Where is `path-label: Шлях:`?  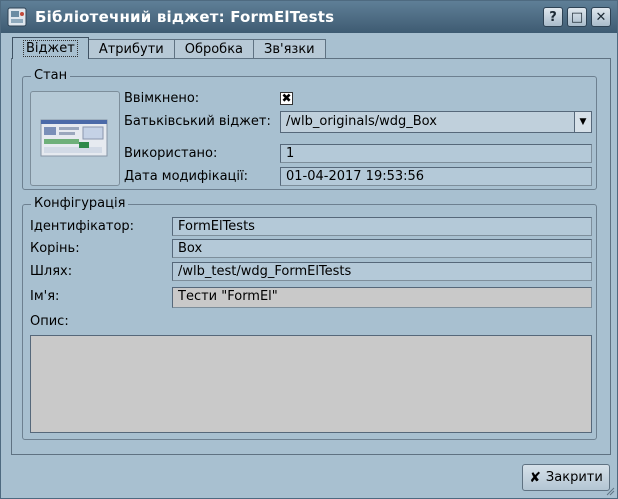 path-label: Шлях: is located at coordinates (51, 271).